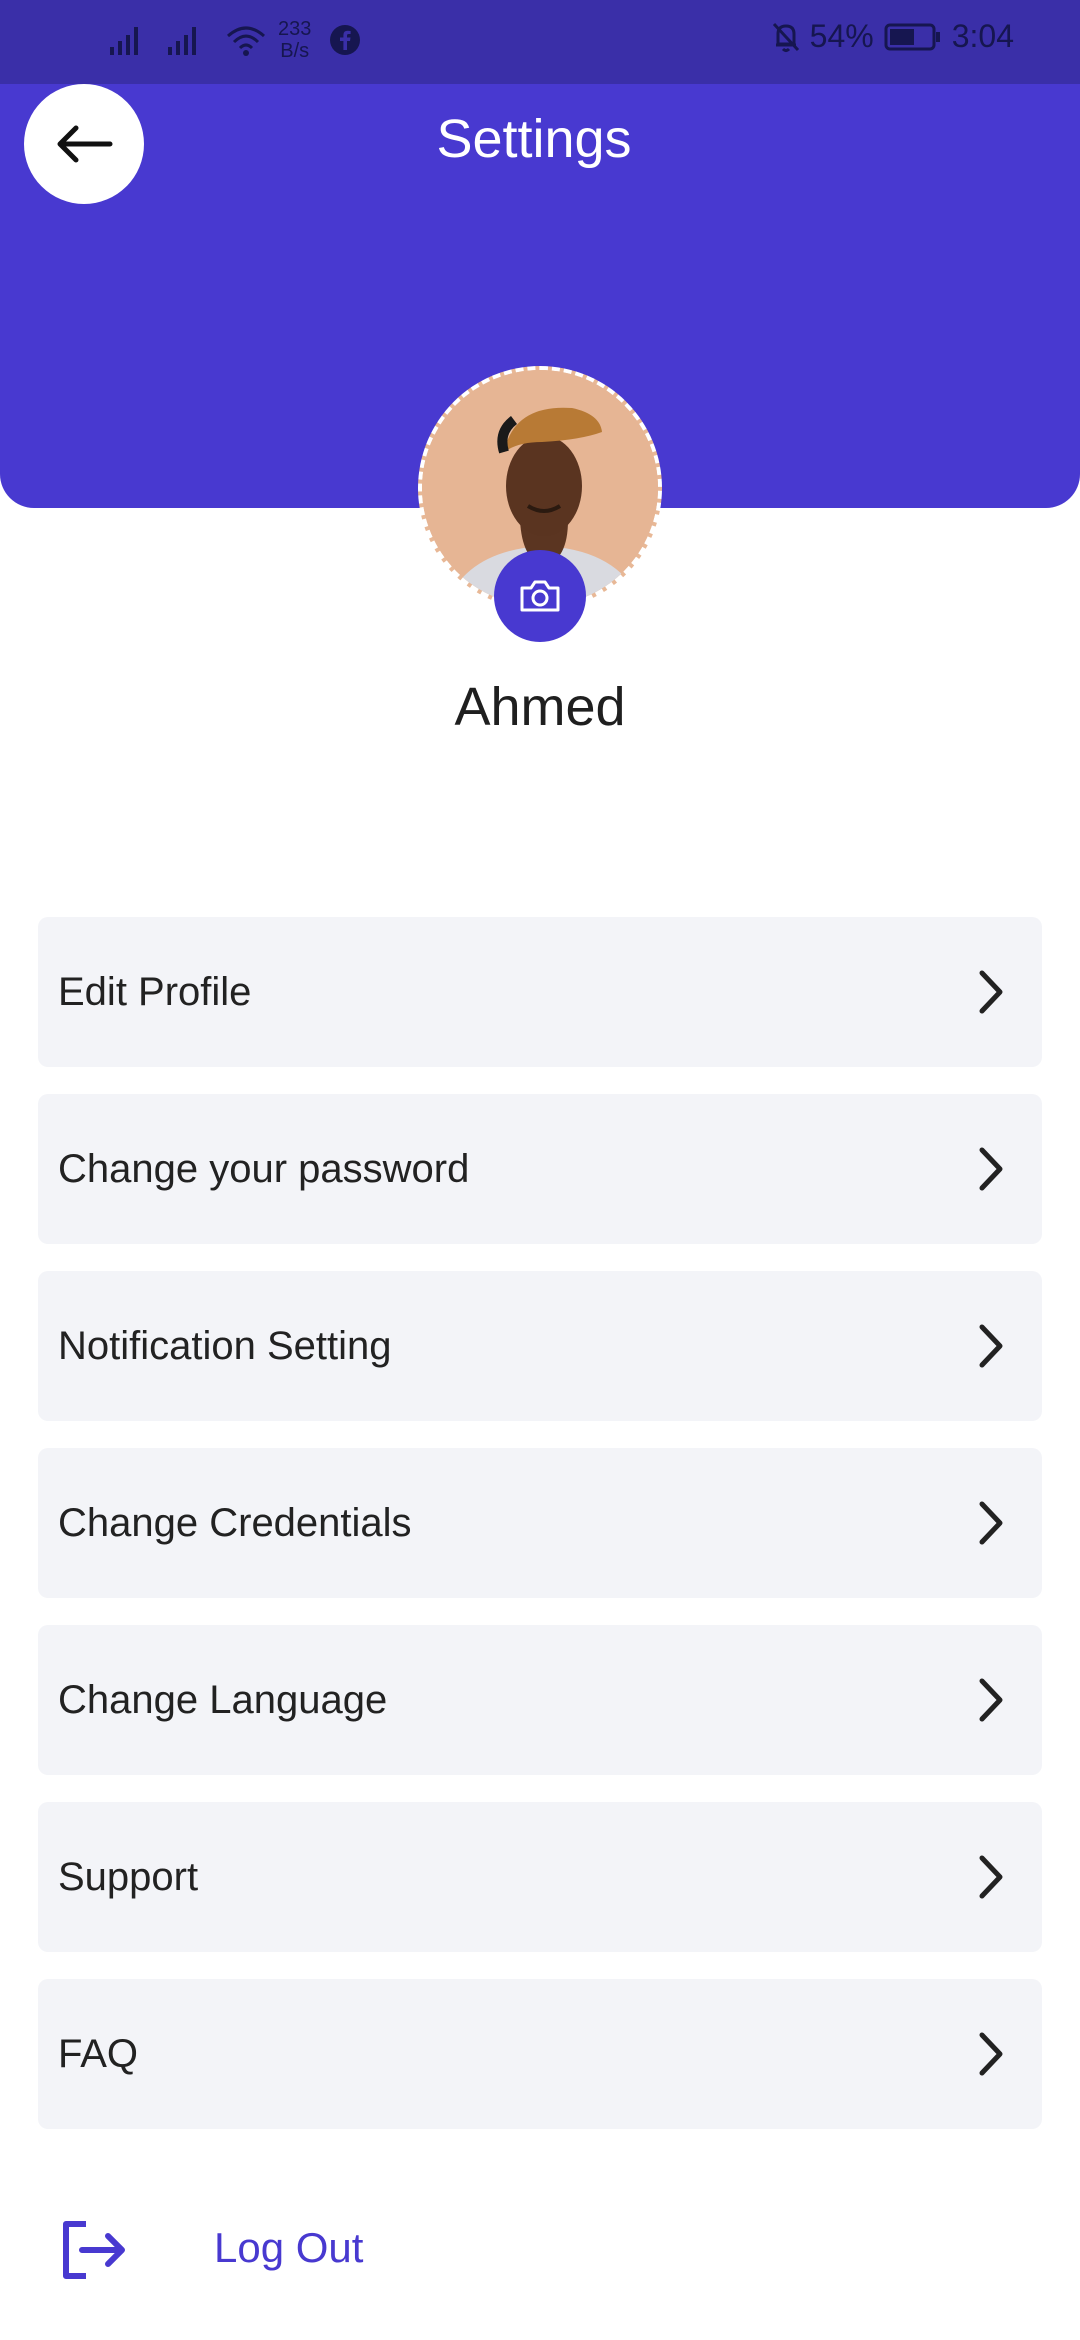 This screenshot has width=1080, height=2340. I want to click on network-speed-value: 233, so click(295, 29).